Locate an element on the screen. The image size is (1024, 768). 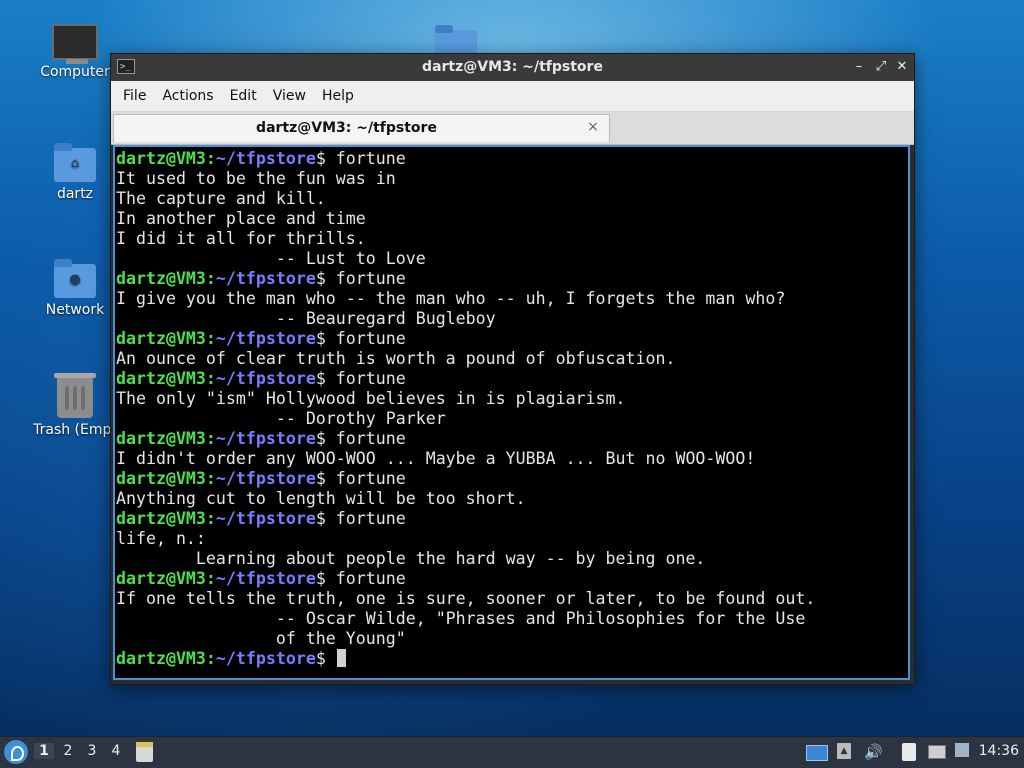
workspace-3: 3 is located at coordinates (92, 751).